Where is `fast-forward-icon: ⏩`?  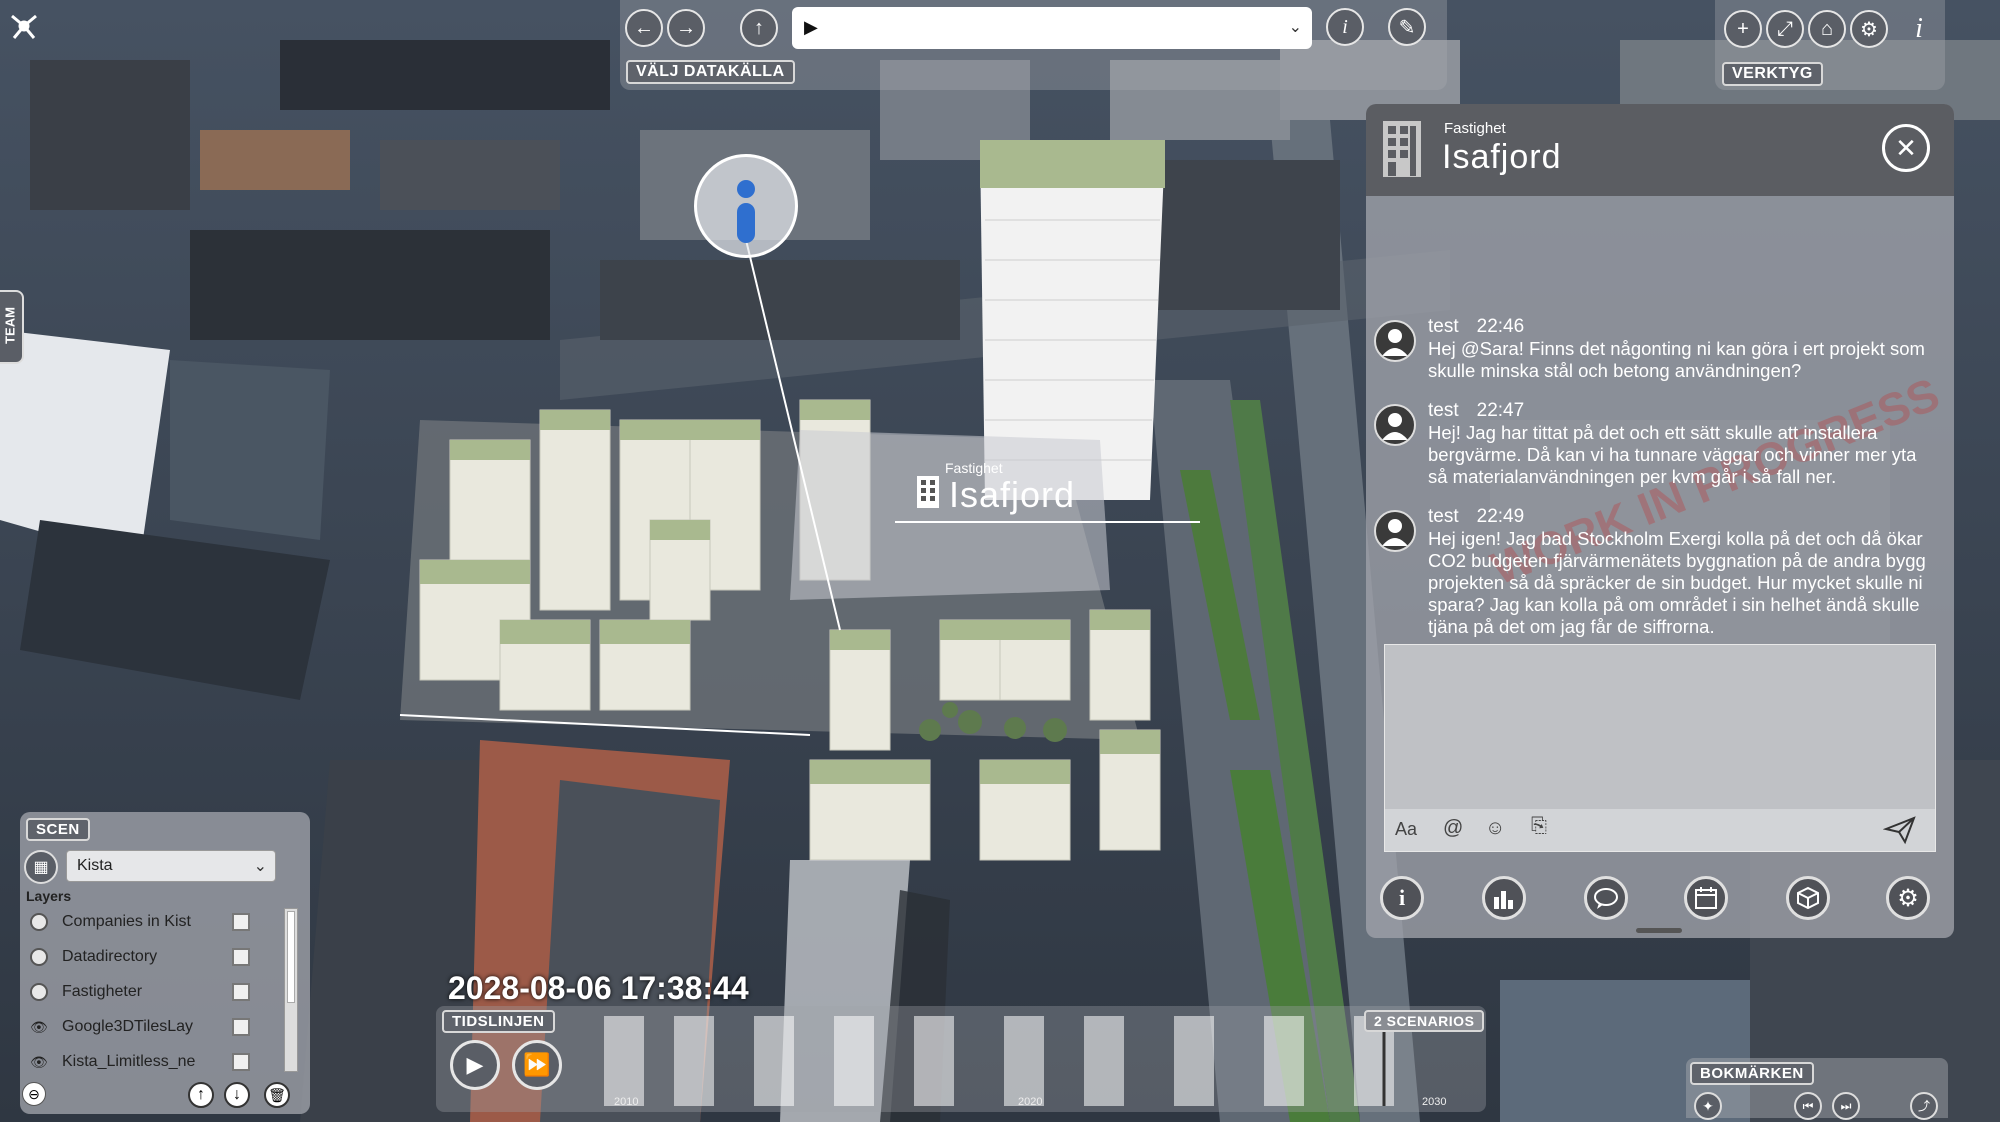
fast-forward-icon: ⏩ is located at coordinates (537, 1064).